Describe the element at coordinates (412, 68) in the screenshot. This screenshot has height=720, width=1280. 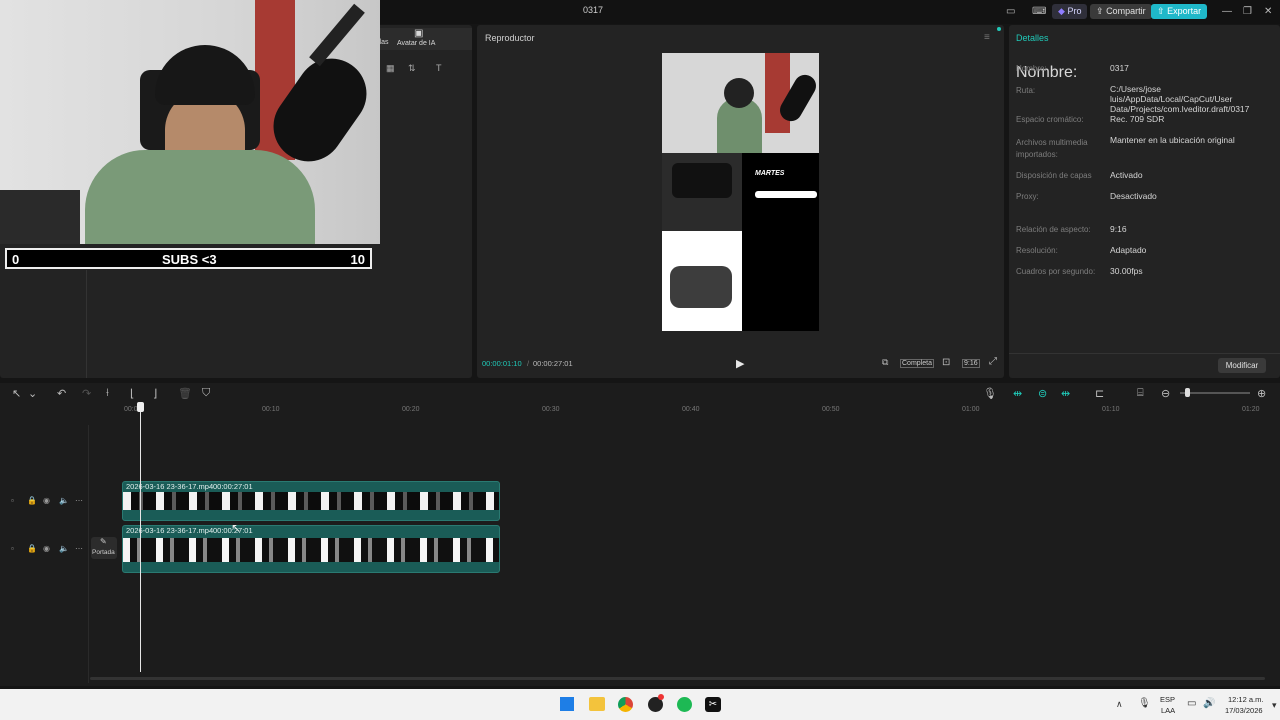
I see `sort-icon: ⇅` at that location.